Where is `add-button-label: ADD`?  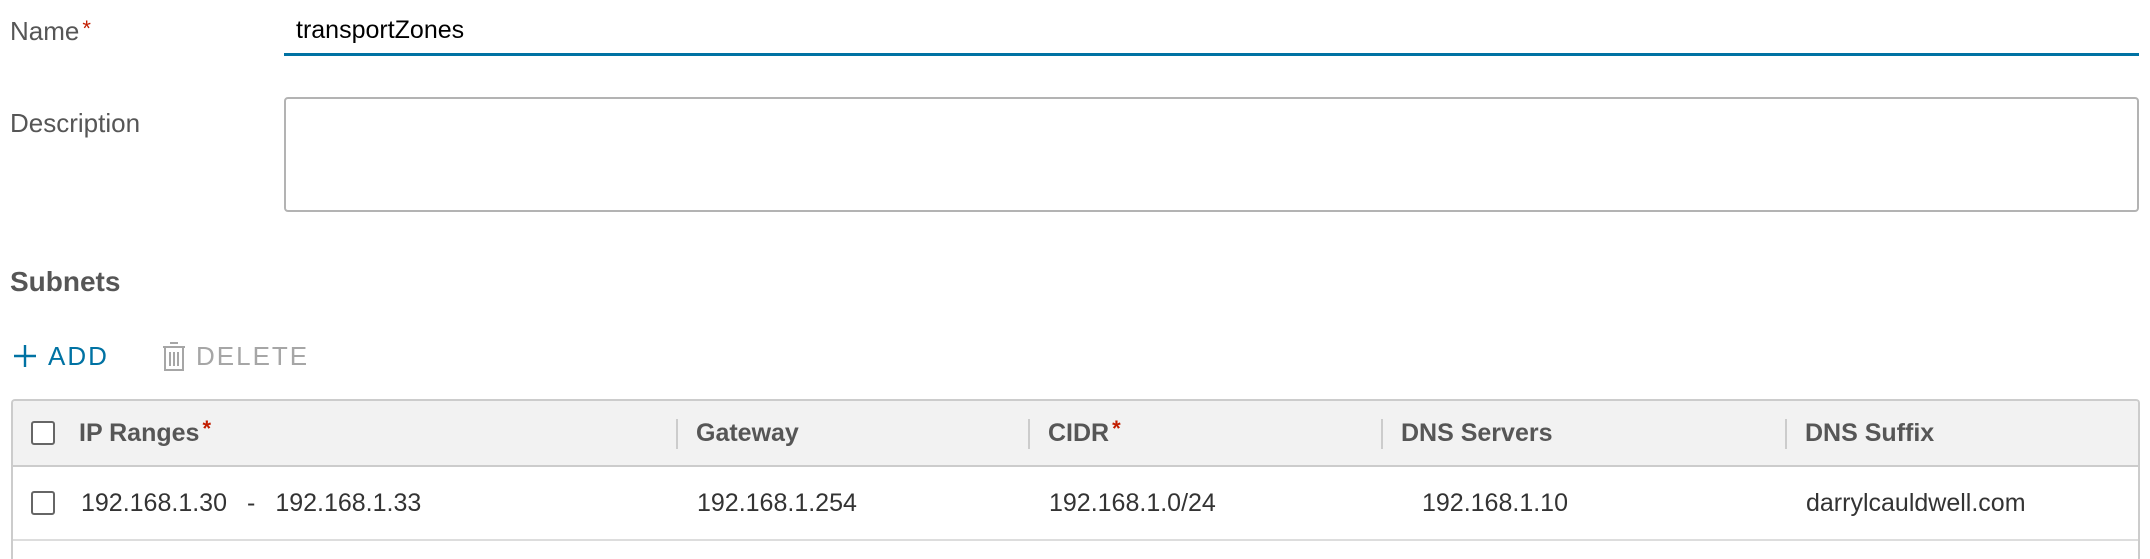 add-button-label: ADD is located at coordinates (78, 355).